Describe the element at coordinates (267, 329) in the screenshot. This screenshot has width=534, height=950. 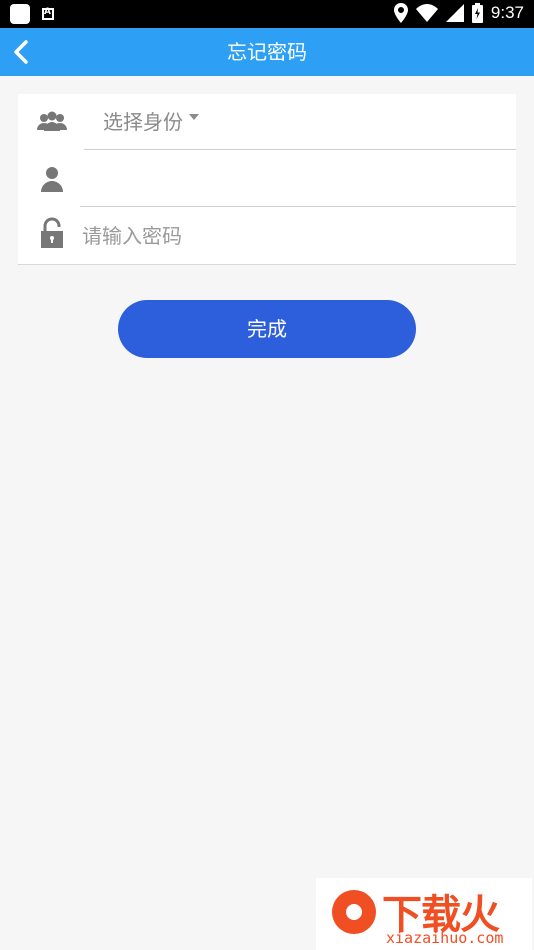
I see `done-button: 完成` at that location.